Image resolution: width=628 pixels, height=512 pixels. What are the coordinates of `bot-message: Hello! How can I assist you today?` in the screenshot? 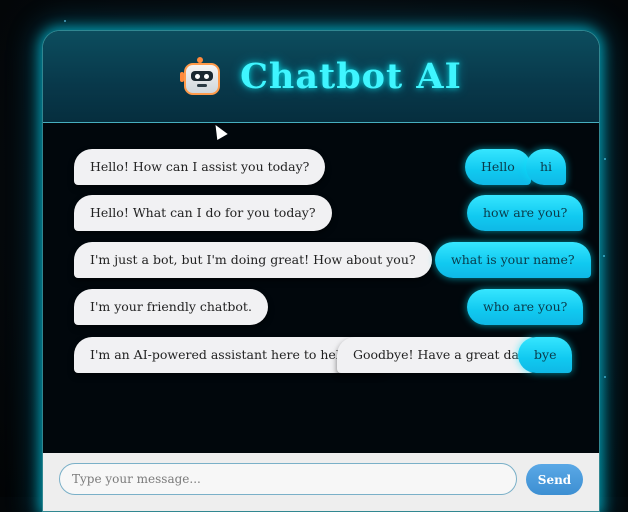 It's located at (200, 167).